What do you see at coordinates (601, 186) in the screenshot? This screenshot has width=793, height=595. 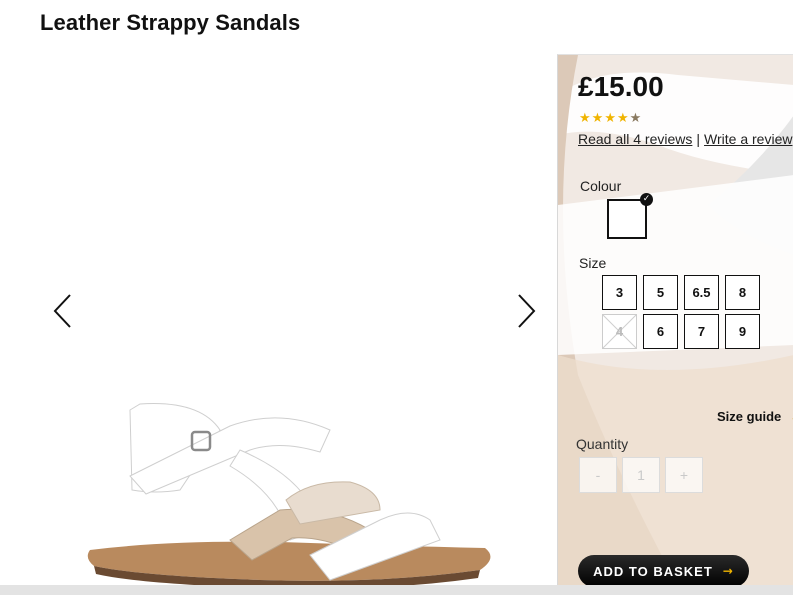 I see `colour-label: Colour` at bounding box center [601, 186].